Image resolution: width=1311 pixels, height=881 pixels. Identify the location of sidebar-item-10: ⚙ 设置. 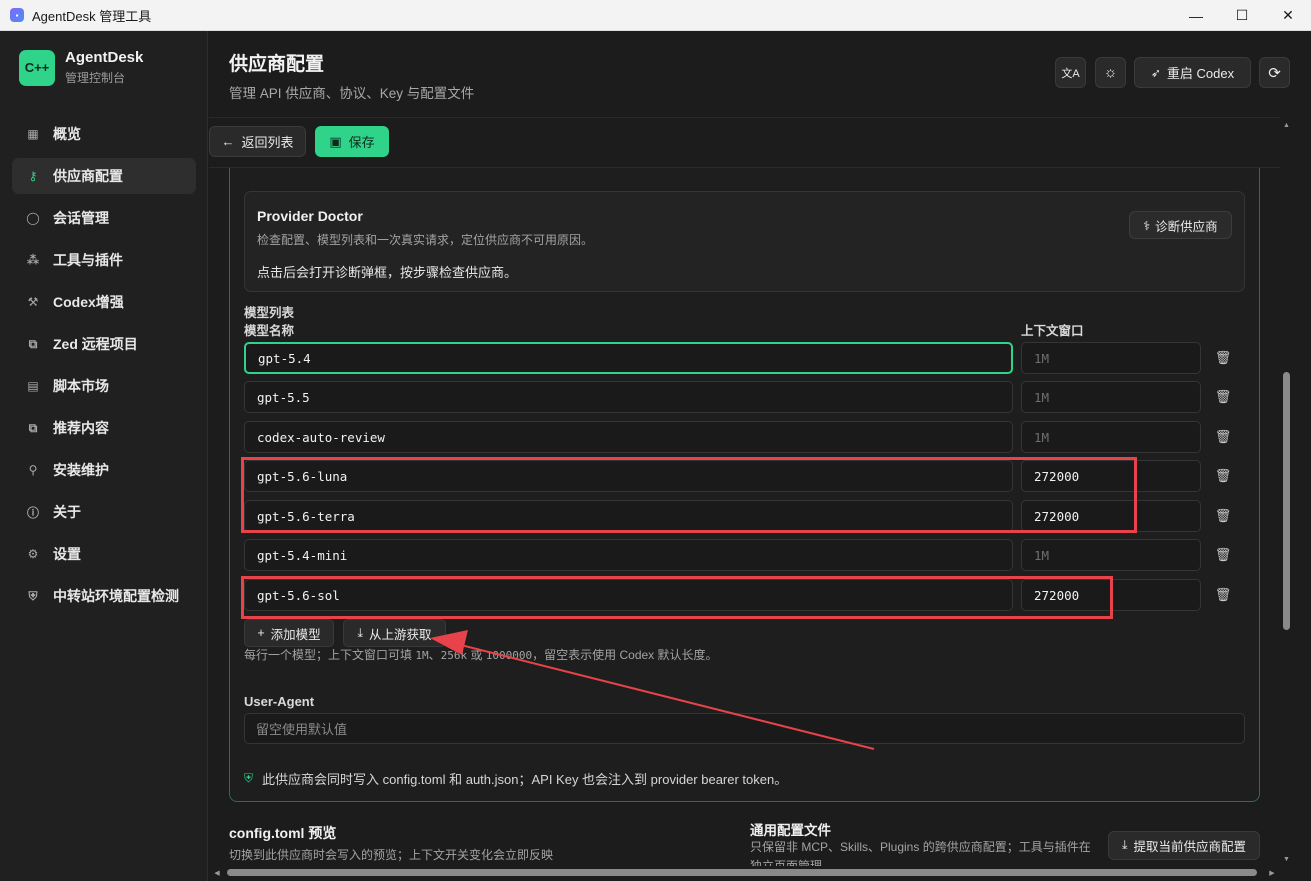
(104, 554).